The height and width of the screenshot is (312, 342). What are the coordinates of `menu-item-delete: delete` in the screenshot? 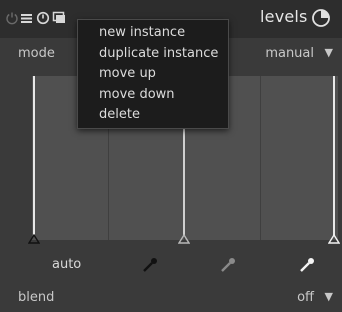 It's located at (119, 114).